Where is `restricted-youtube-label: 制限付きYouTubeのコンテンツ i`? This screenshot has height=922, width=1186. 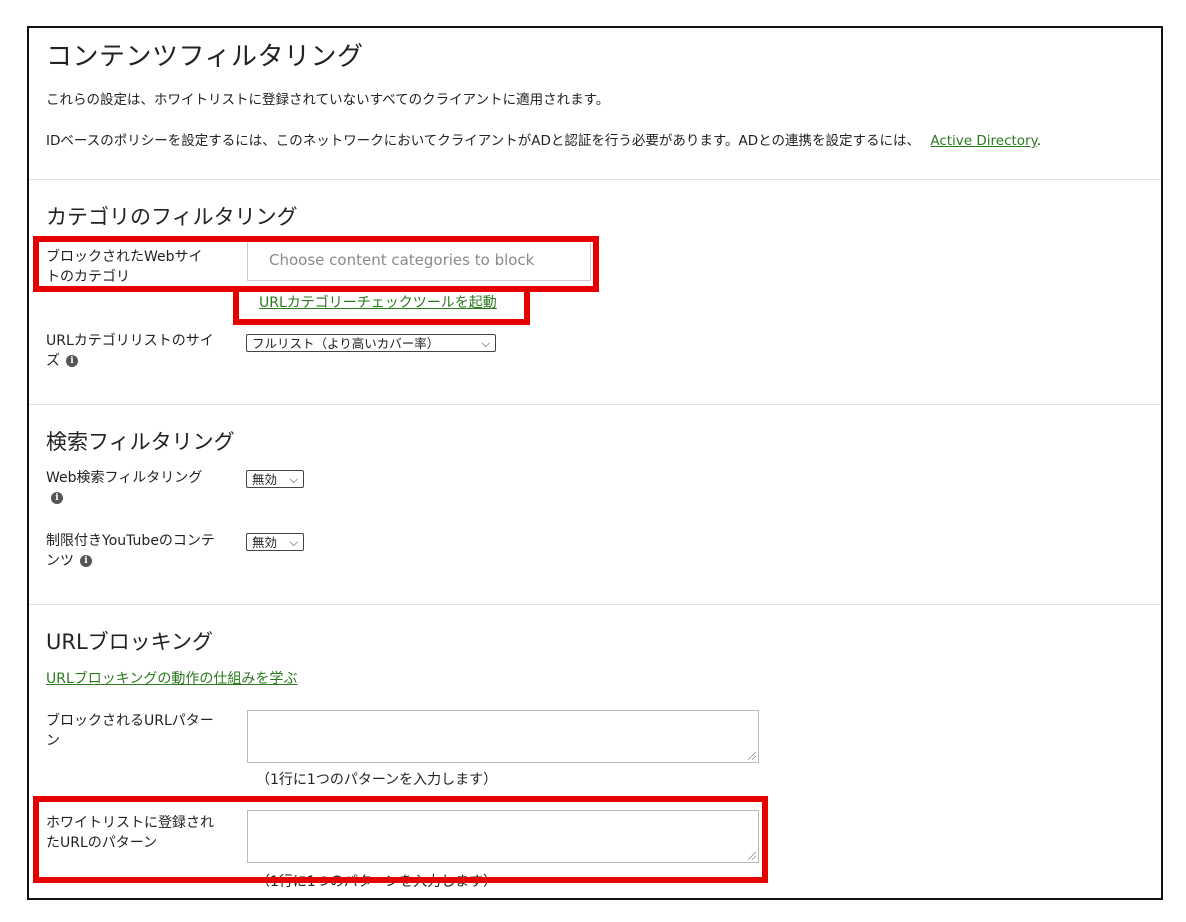 restricted-youtube-label: 制限付きYouTubeのコンテンツ i is located at coordinates (133, 551).